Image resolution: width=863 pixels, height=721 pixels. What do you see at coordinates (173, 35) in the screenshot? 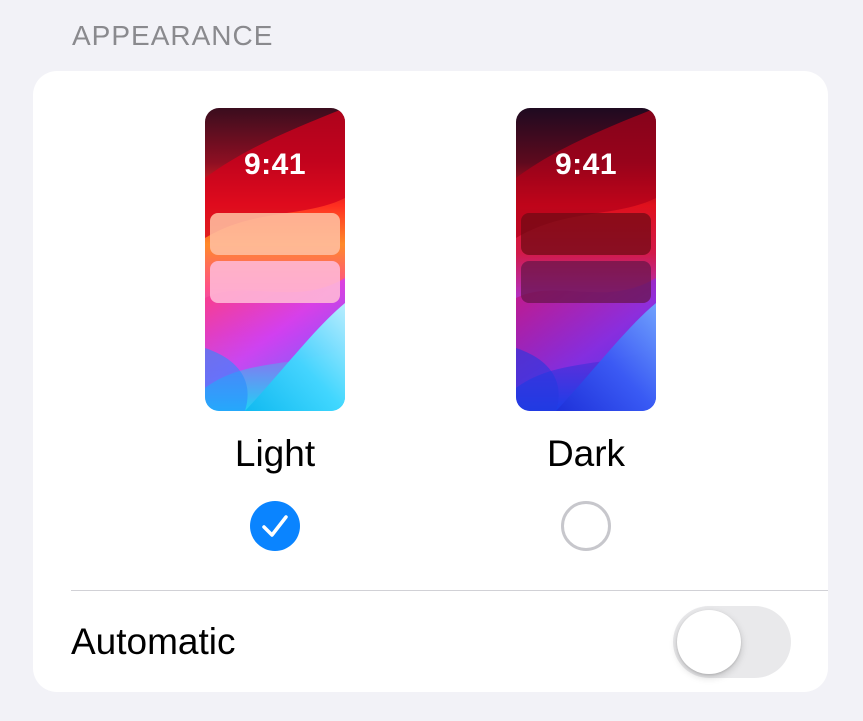
I see `section-header: APPEARANCE` at bounding box center [173, 35].